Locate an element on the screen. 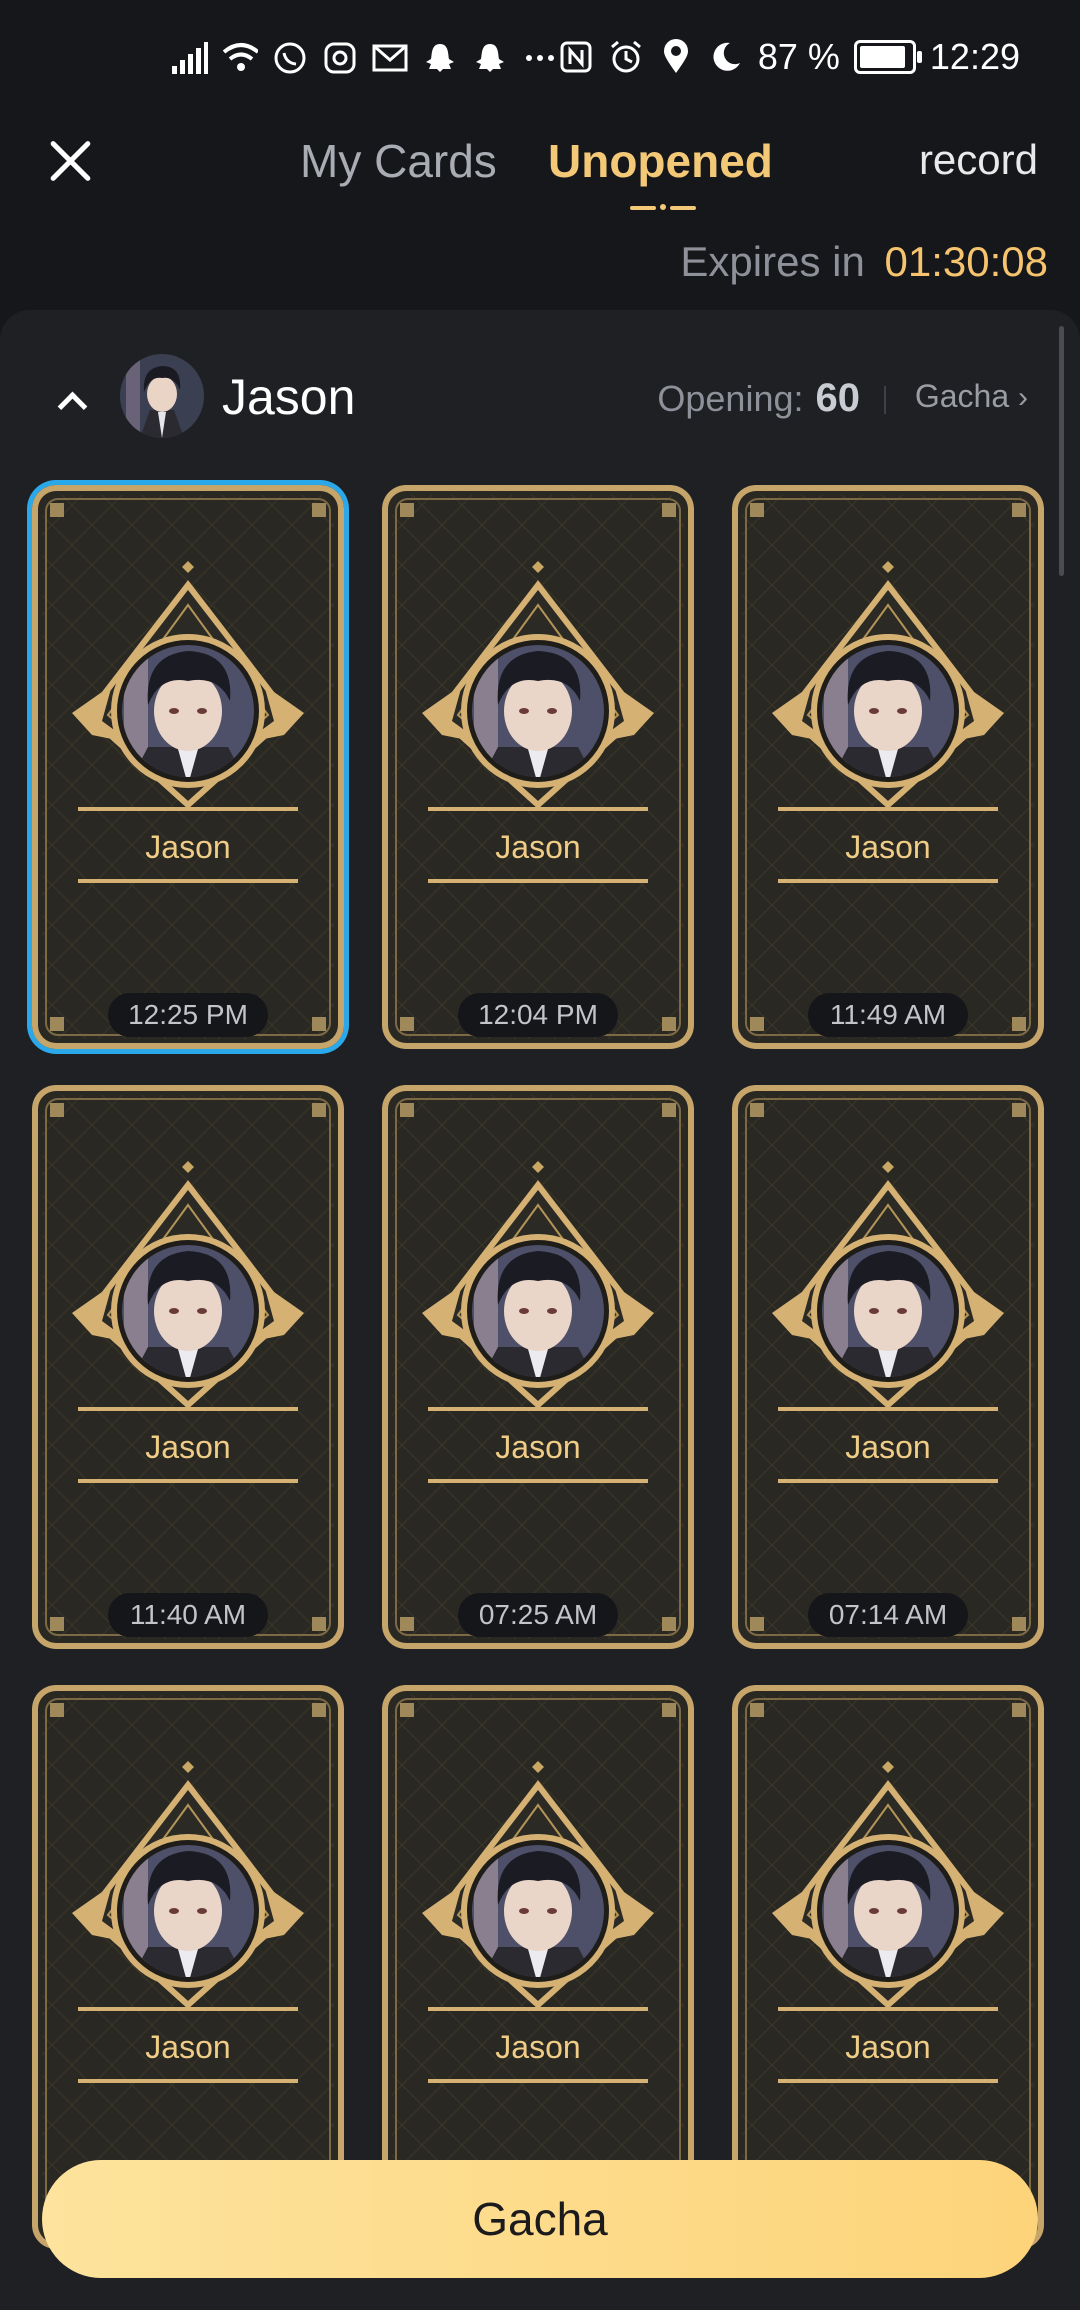  avatar is located at coordinates (162, 396).